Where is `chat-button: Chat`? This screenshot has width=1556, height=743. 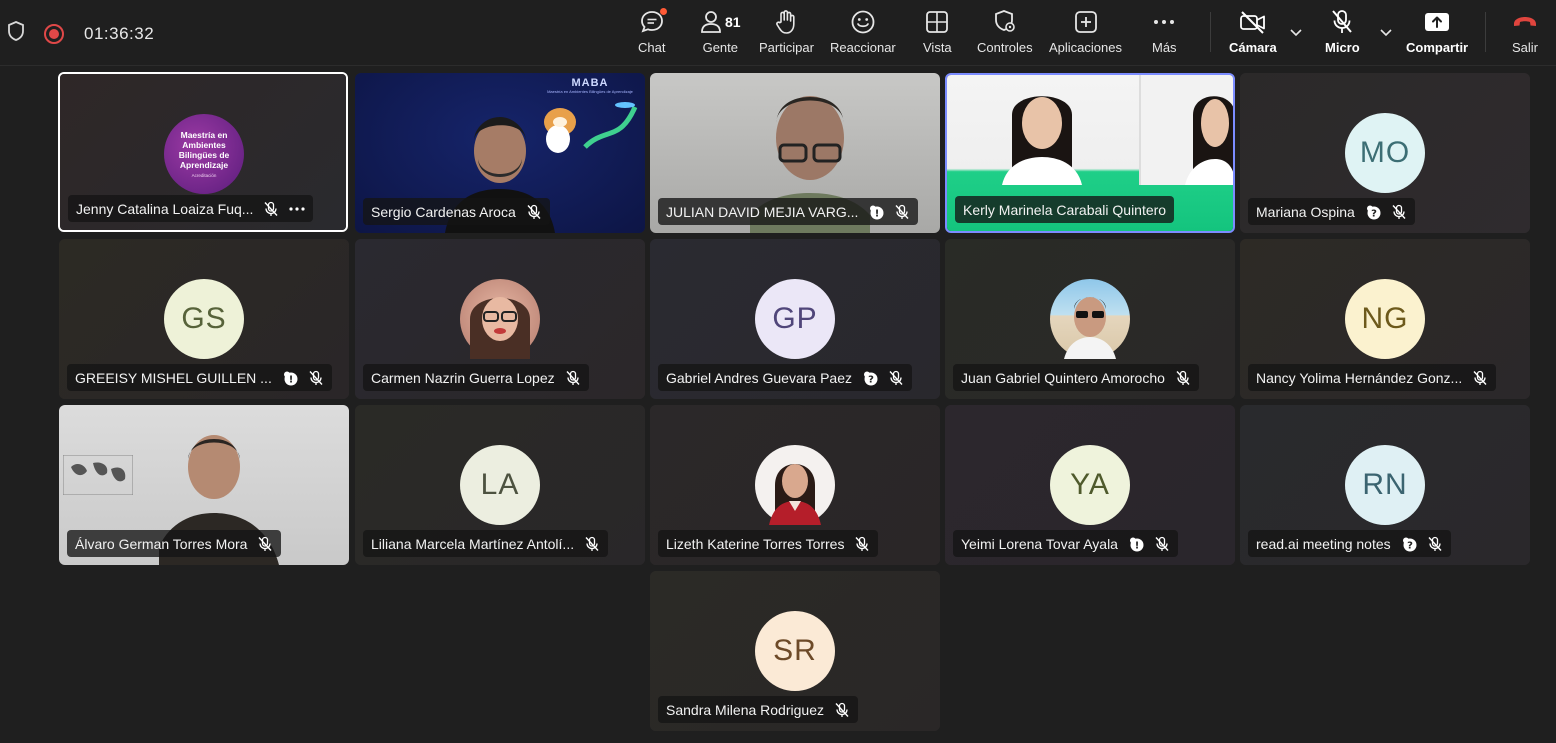
chat-button: Chat is located at coordinates (652, 31).